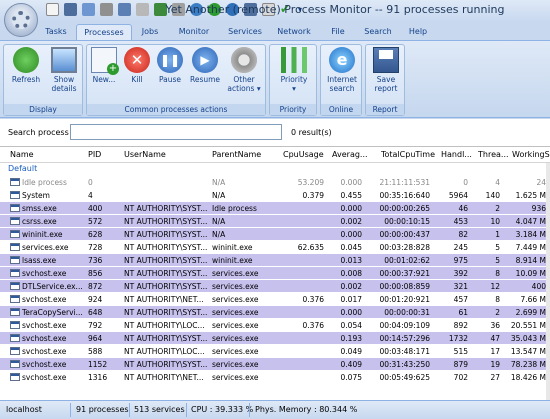 The image size is (550, 419). I want to click on process-cpu: 62.635, so click(310, 247).